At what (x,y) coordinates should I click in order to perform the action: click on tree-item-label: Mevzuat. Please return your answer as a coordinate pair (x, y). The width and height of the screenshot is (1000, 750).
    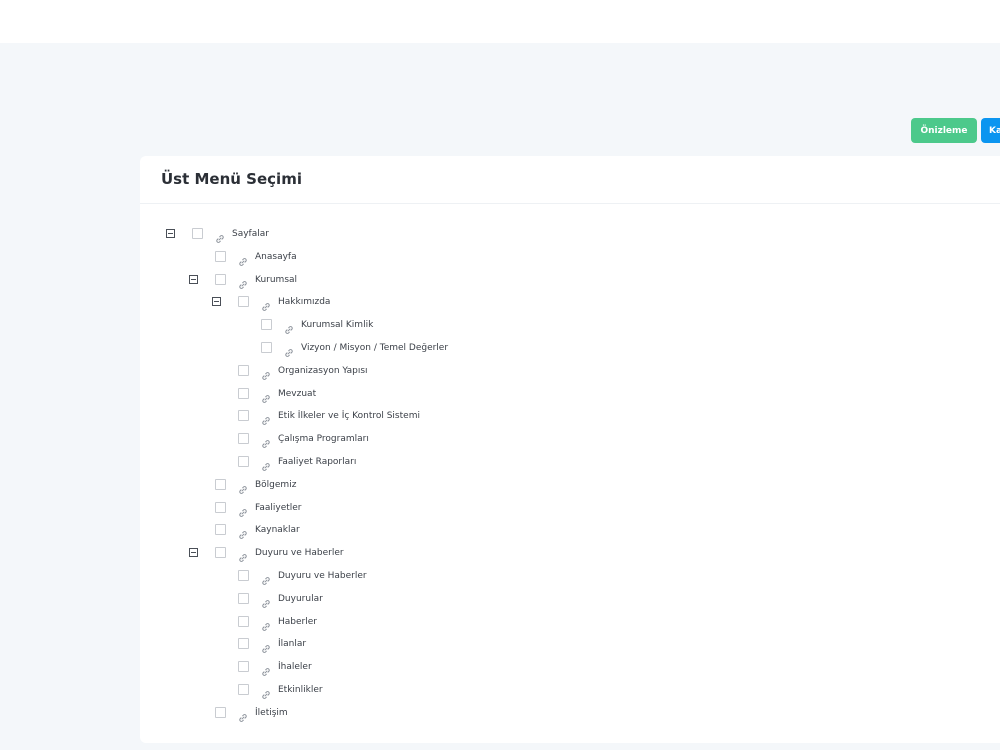
    Looking at the image, I should click on (297, 394).